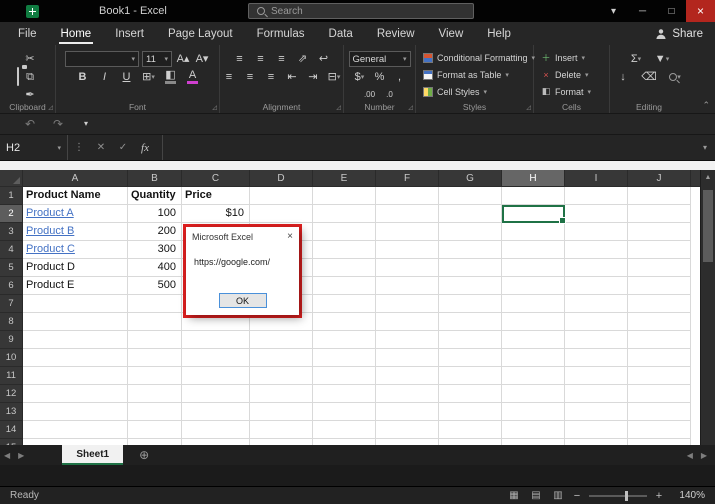 This screenshot has height=504, width=715. Describe the element at coordinates (659, 286) in the screenshot. I see `cell-J6` at that location.